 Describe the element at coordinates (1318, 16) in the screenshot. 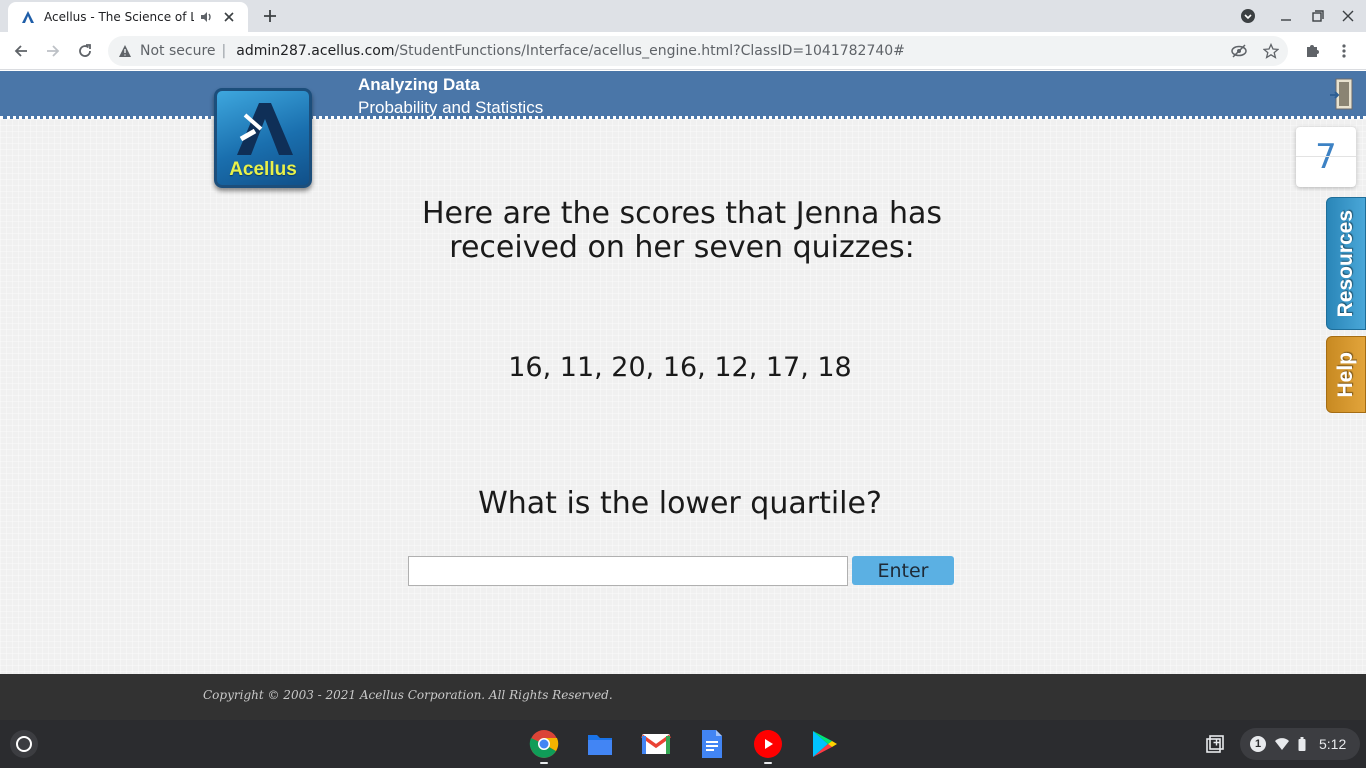

I see `restore-icon` at that location.